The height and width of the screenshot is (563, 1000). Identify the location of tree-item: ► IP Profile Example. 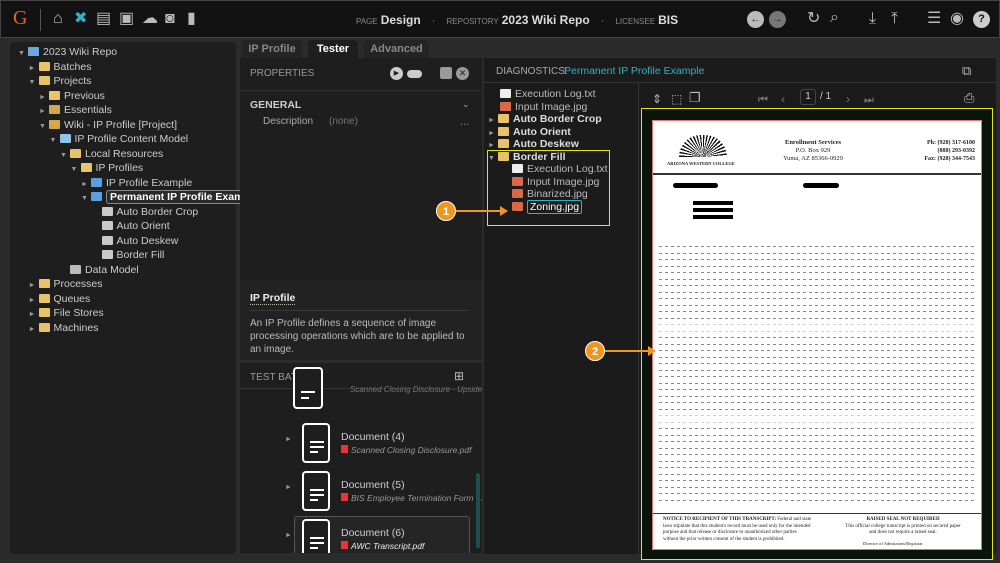
(123, 183).